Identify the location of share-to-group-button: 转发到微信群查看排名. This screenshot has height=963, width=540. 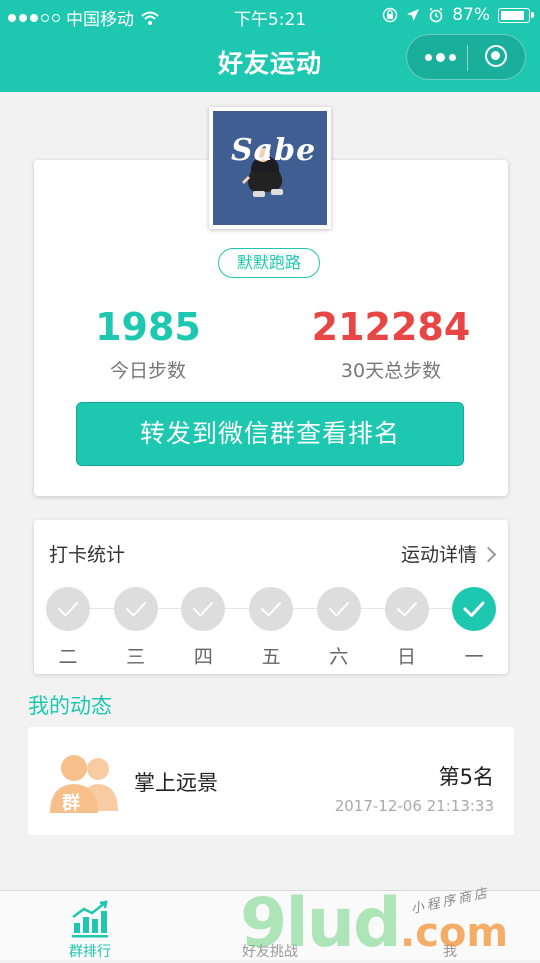
(270, 434).